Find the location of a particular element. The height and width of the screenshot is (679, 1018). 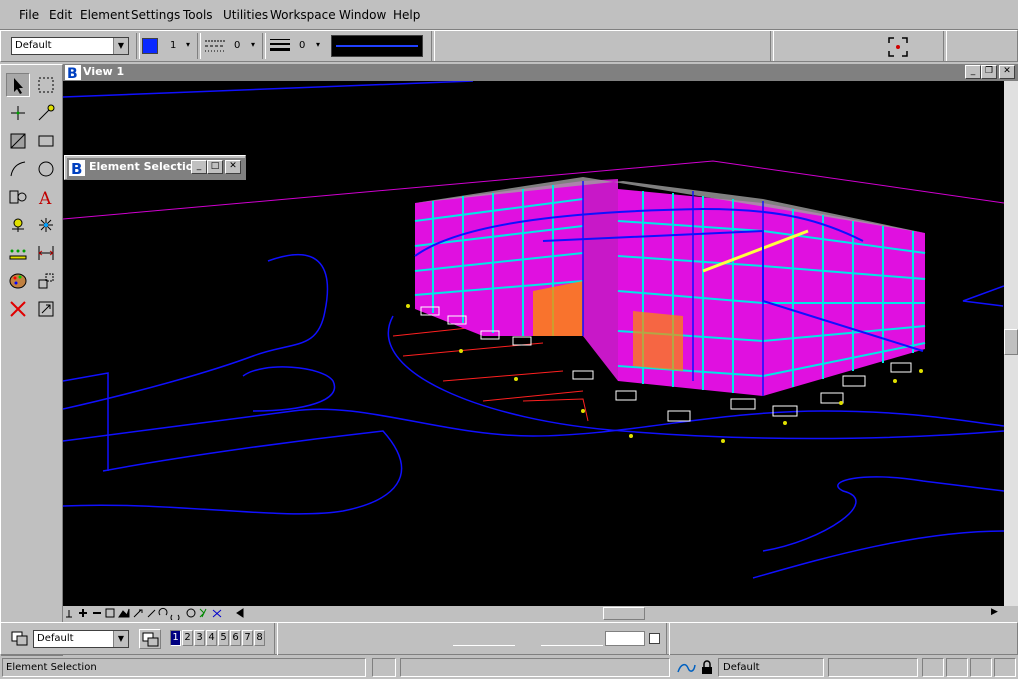

status-message-pane: Element Selection is located at coordinates (184, 667).